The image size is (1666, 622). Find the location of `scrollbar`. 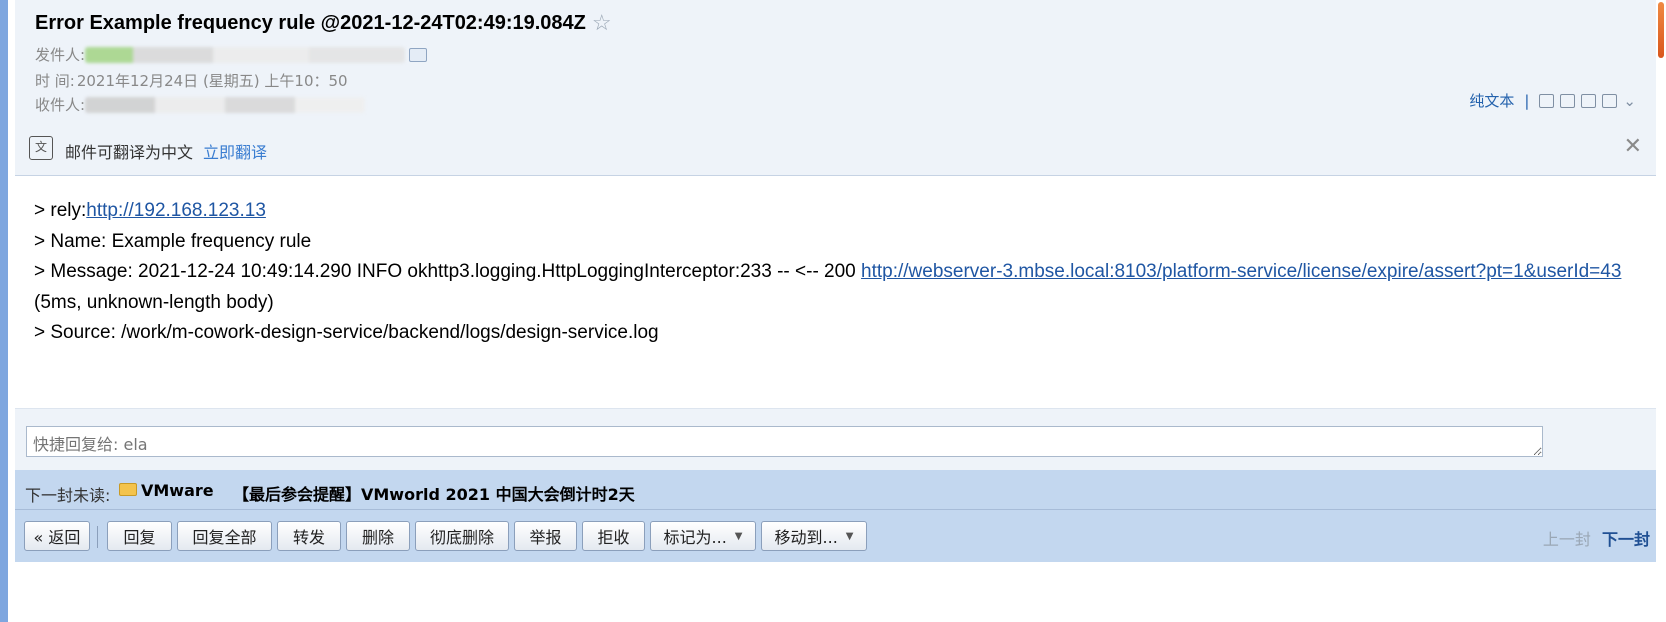

scrollbar is located at coordinates (1661, 30).